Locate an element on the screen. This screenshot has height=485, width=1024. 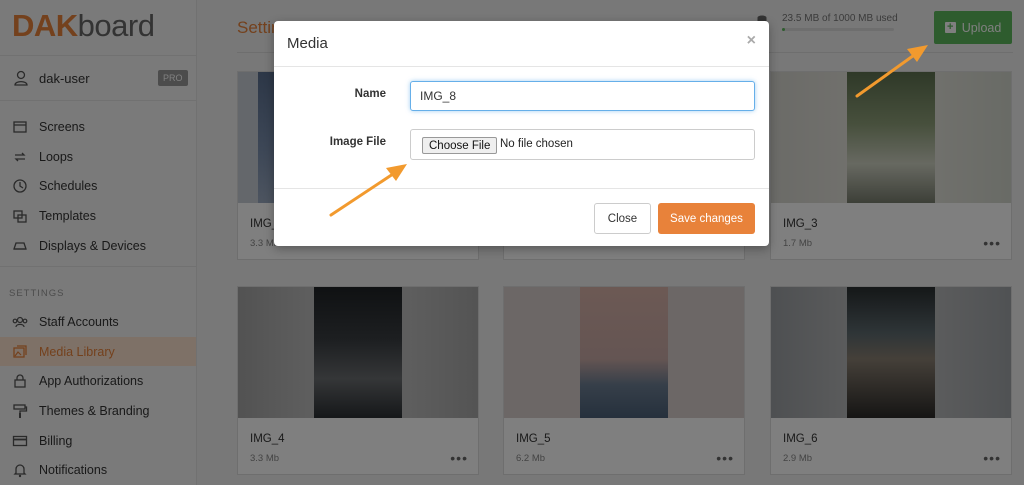
modal-title: Media is located at coordinates (307, 43).